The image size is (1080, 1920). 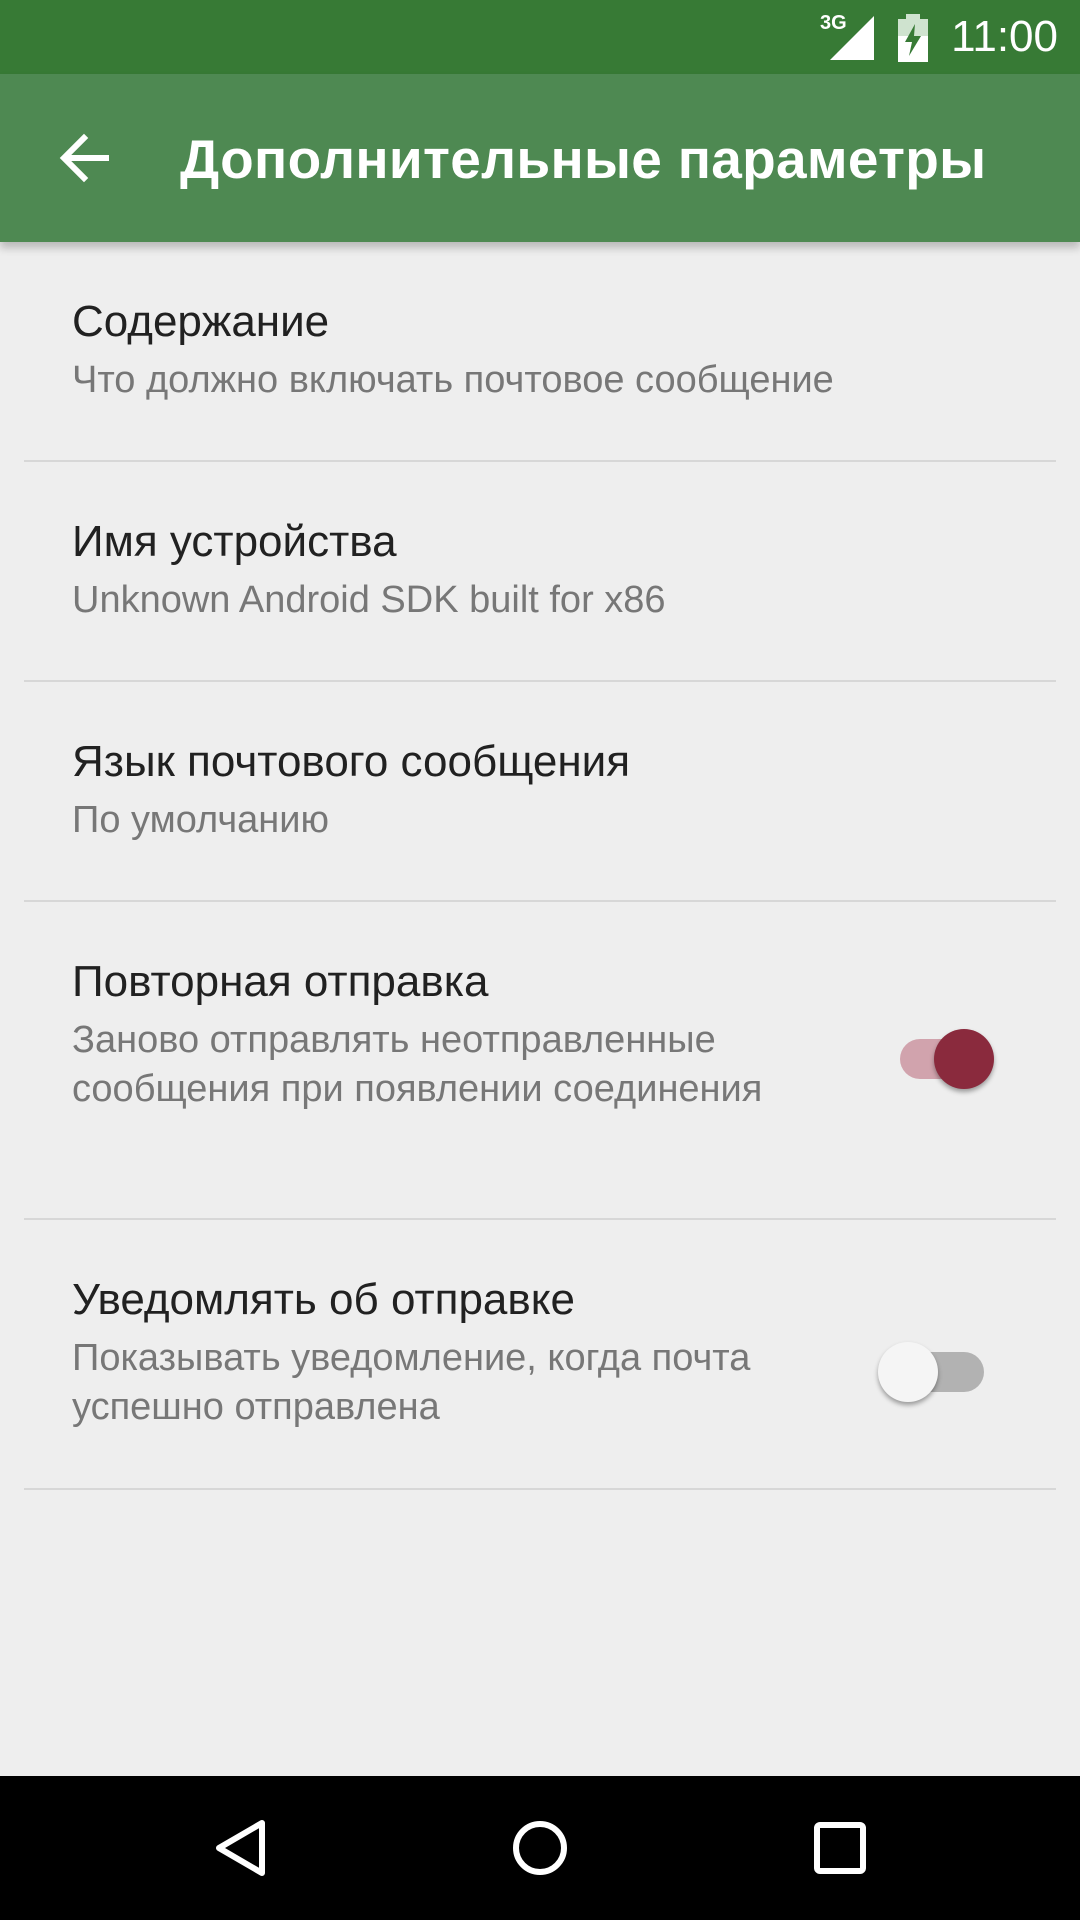 What do you see at coordinates (280, 981) in the screenshot?
I see `setting-title: Повторная отправка` at bounding box center [280, 981].